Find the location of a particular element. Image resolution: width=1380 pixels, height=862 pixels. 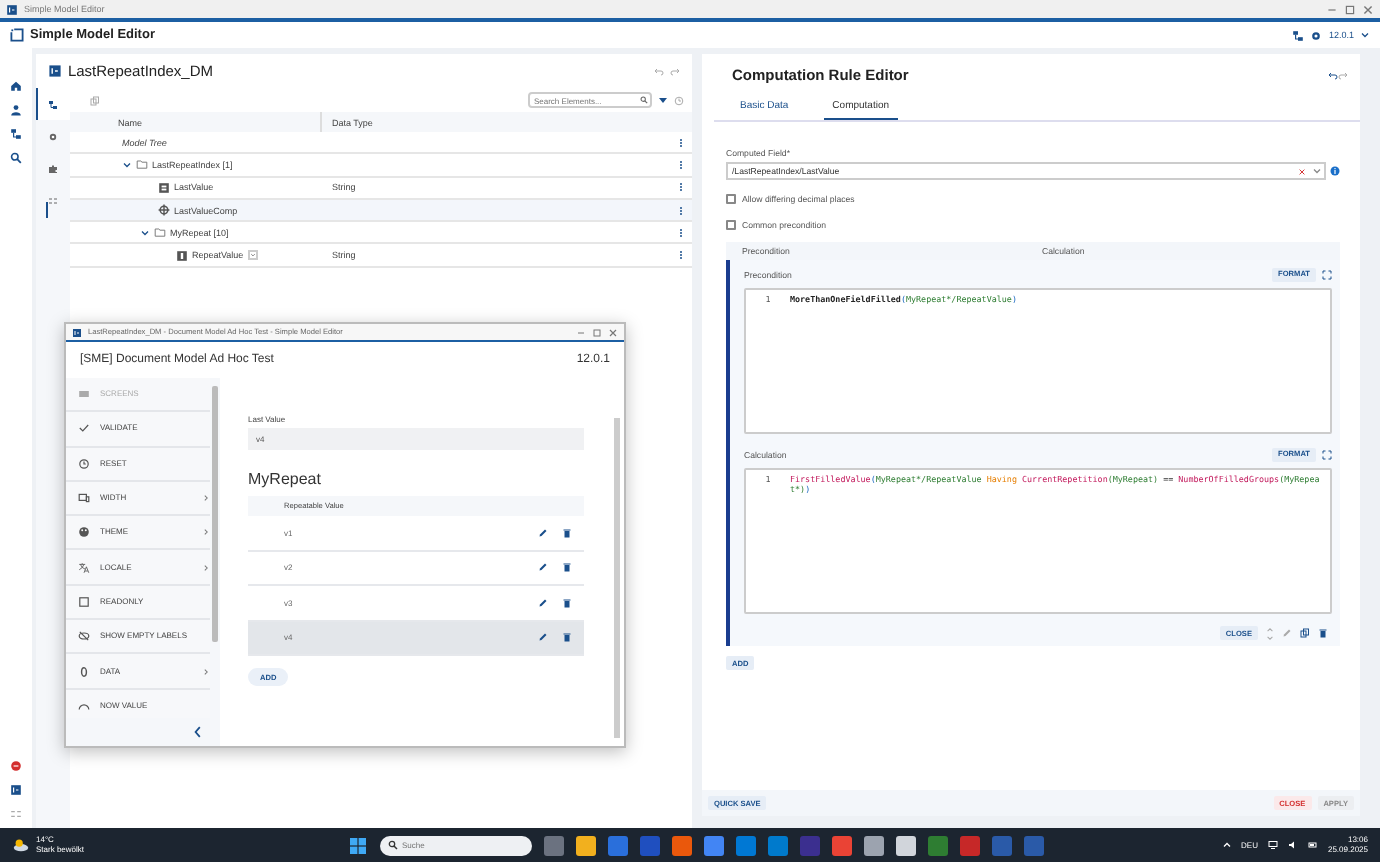

battery-icon is located at coordinates (1312, 845).